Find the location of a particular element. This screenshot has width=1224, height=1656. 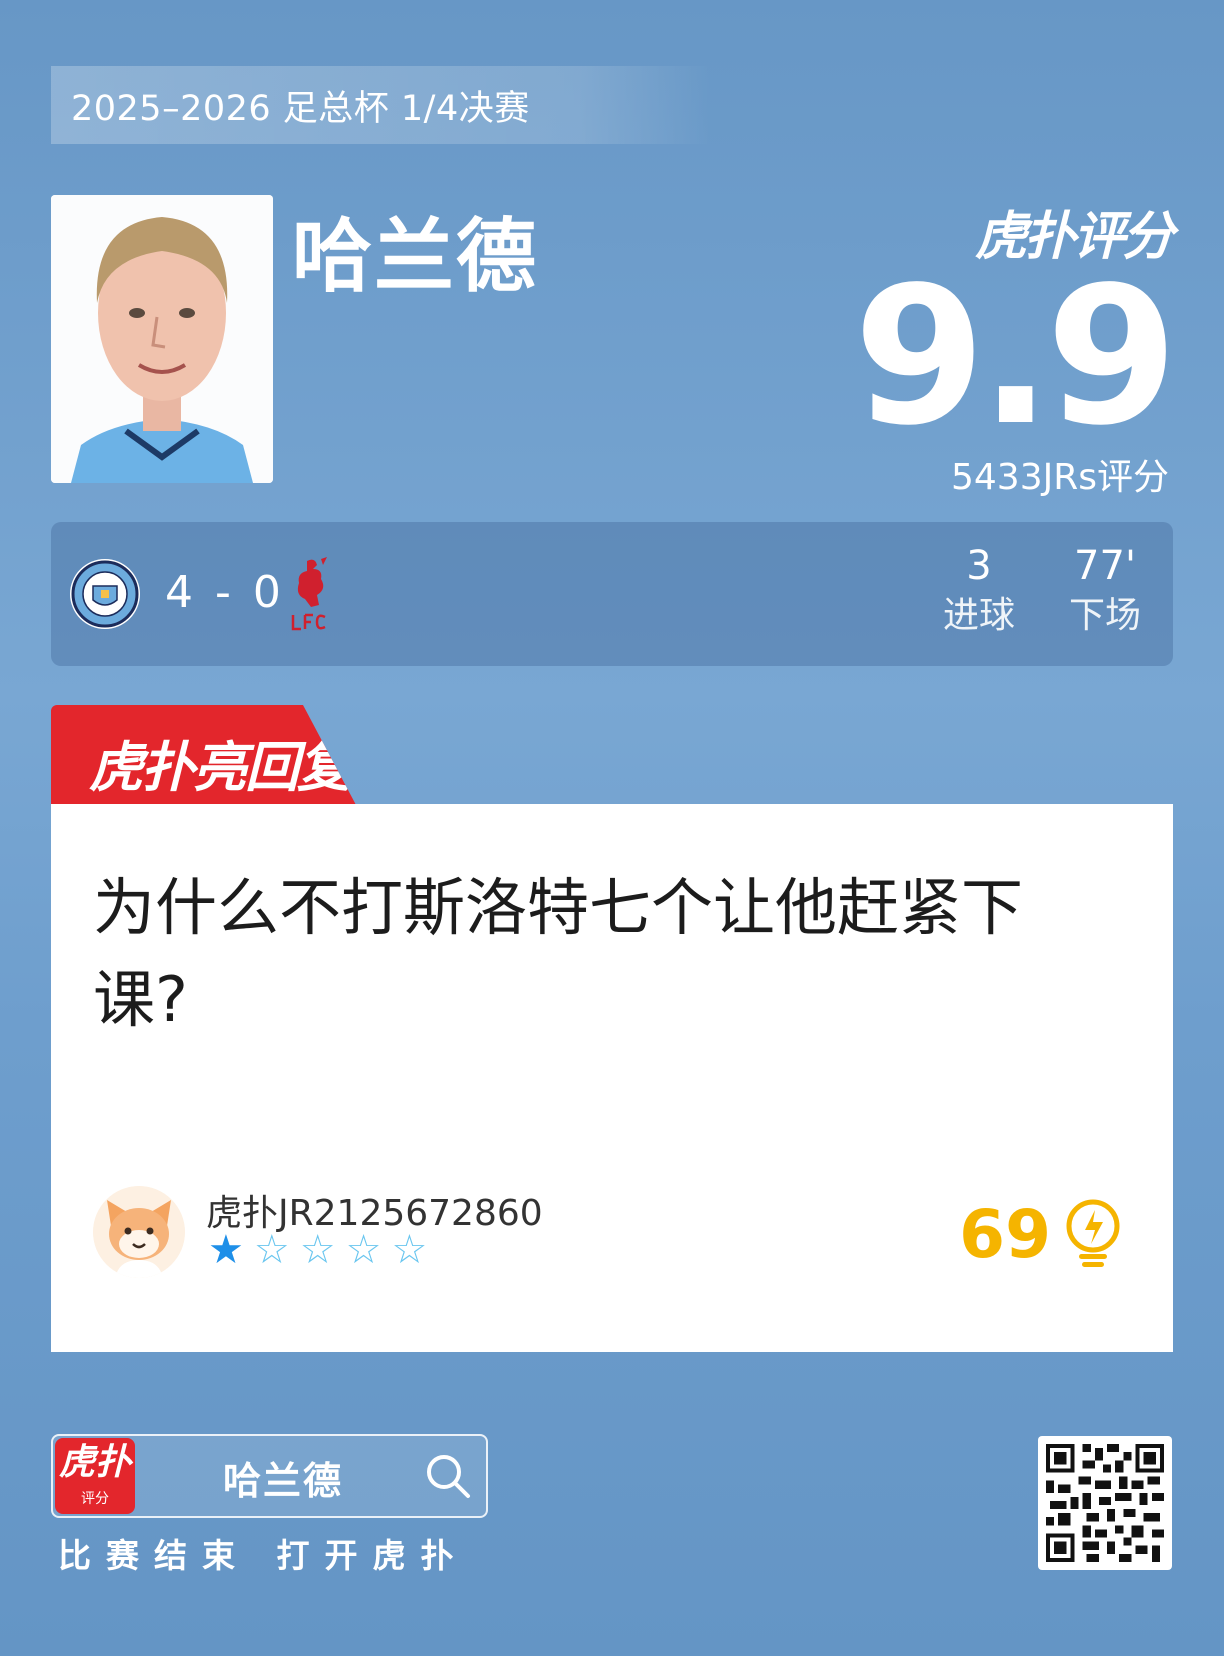

match-title-banner: 2025–2026 足总杯 1/4决赛 is located at coordinates (381, 105).